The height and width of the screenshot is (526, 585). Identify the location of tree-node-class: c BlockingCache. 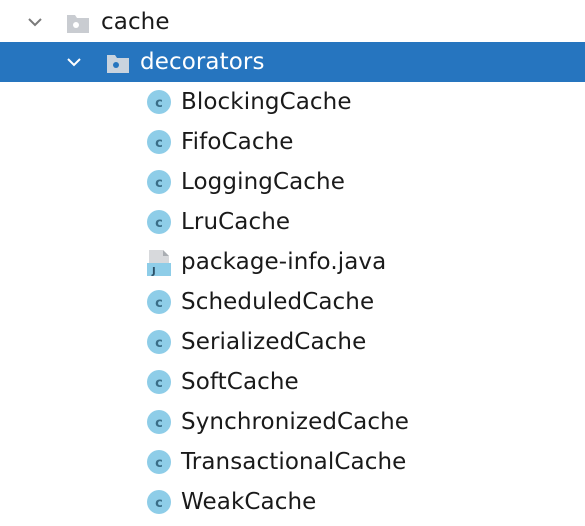
(292, 102).